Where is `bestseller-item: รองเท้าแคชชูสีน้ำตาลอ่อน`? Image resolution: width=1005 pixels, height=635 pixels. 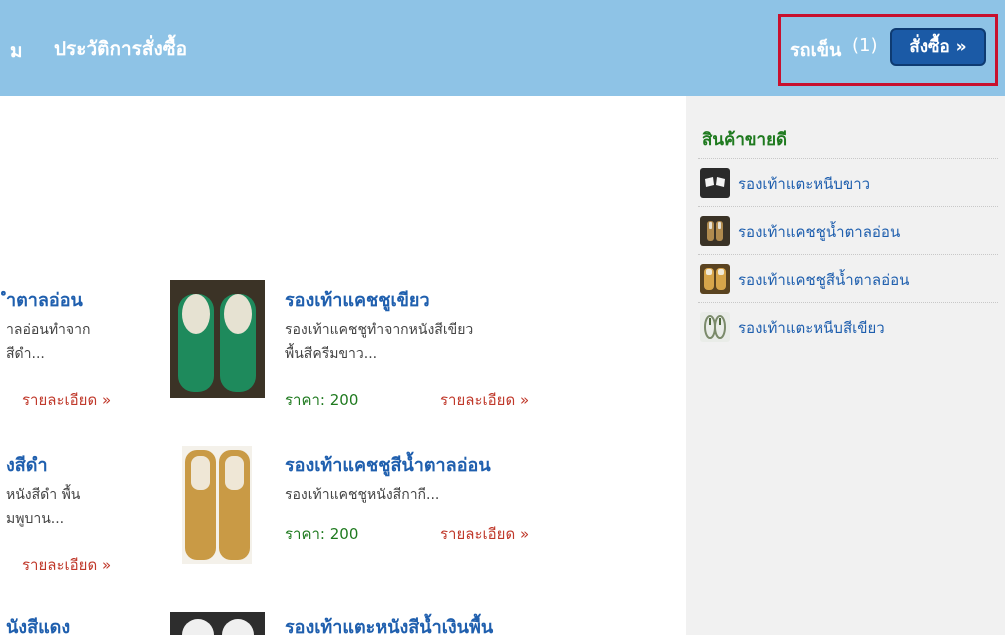
bestseller-item: รองเท้าแคชชูสีน้ำตาลอ่อน is located at coordinates (848, 278).